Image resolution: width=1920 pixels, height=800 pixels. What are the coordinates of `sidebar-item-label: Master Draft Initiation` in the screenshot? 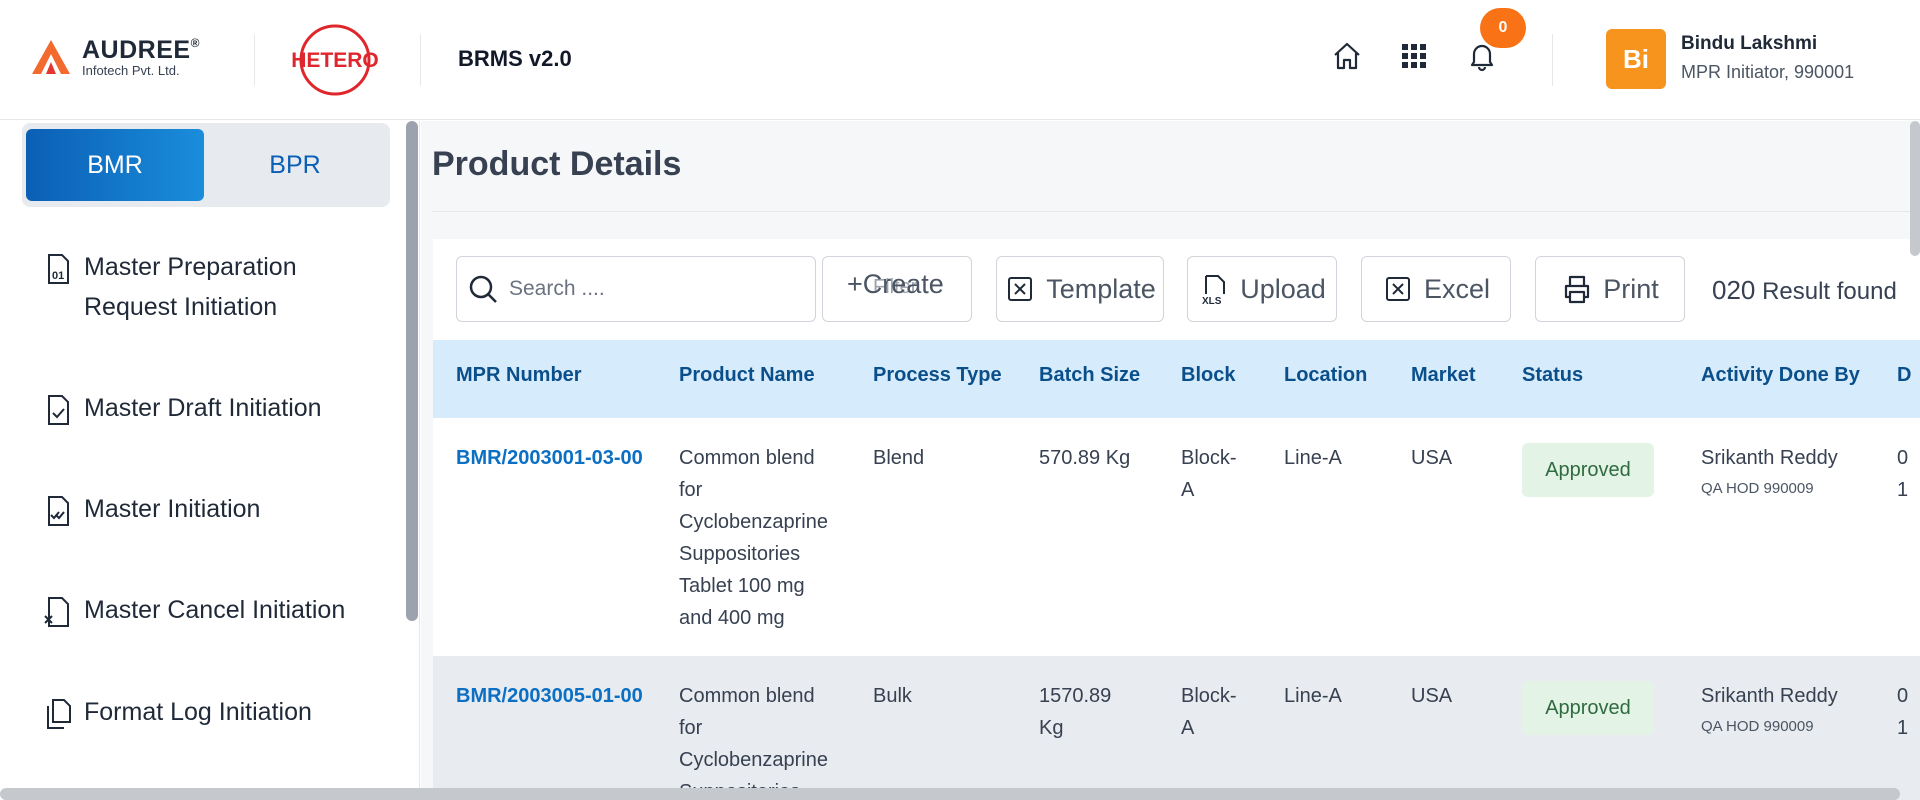 It's located at (203, 408).